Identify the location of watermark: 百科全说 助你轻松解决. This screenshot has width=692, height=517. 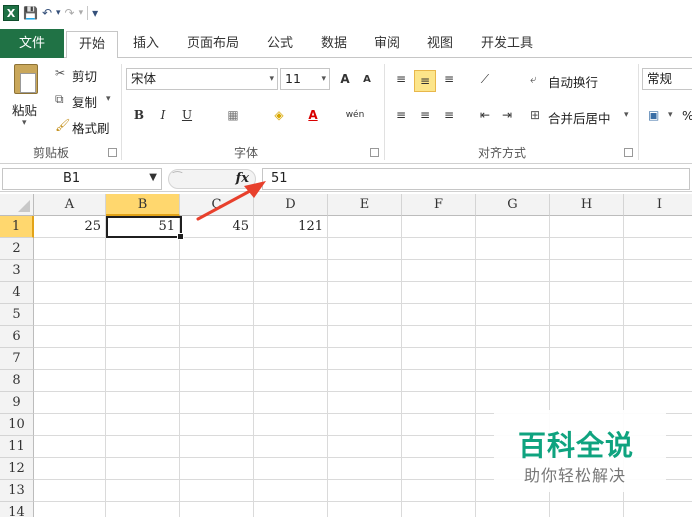
(580, 451).